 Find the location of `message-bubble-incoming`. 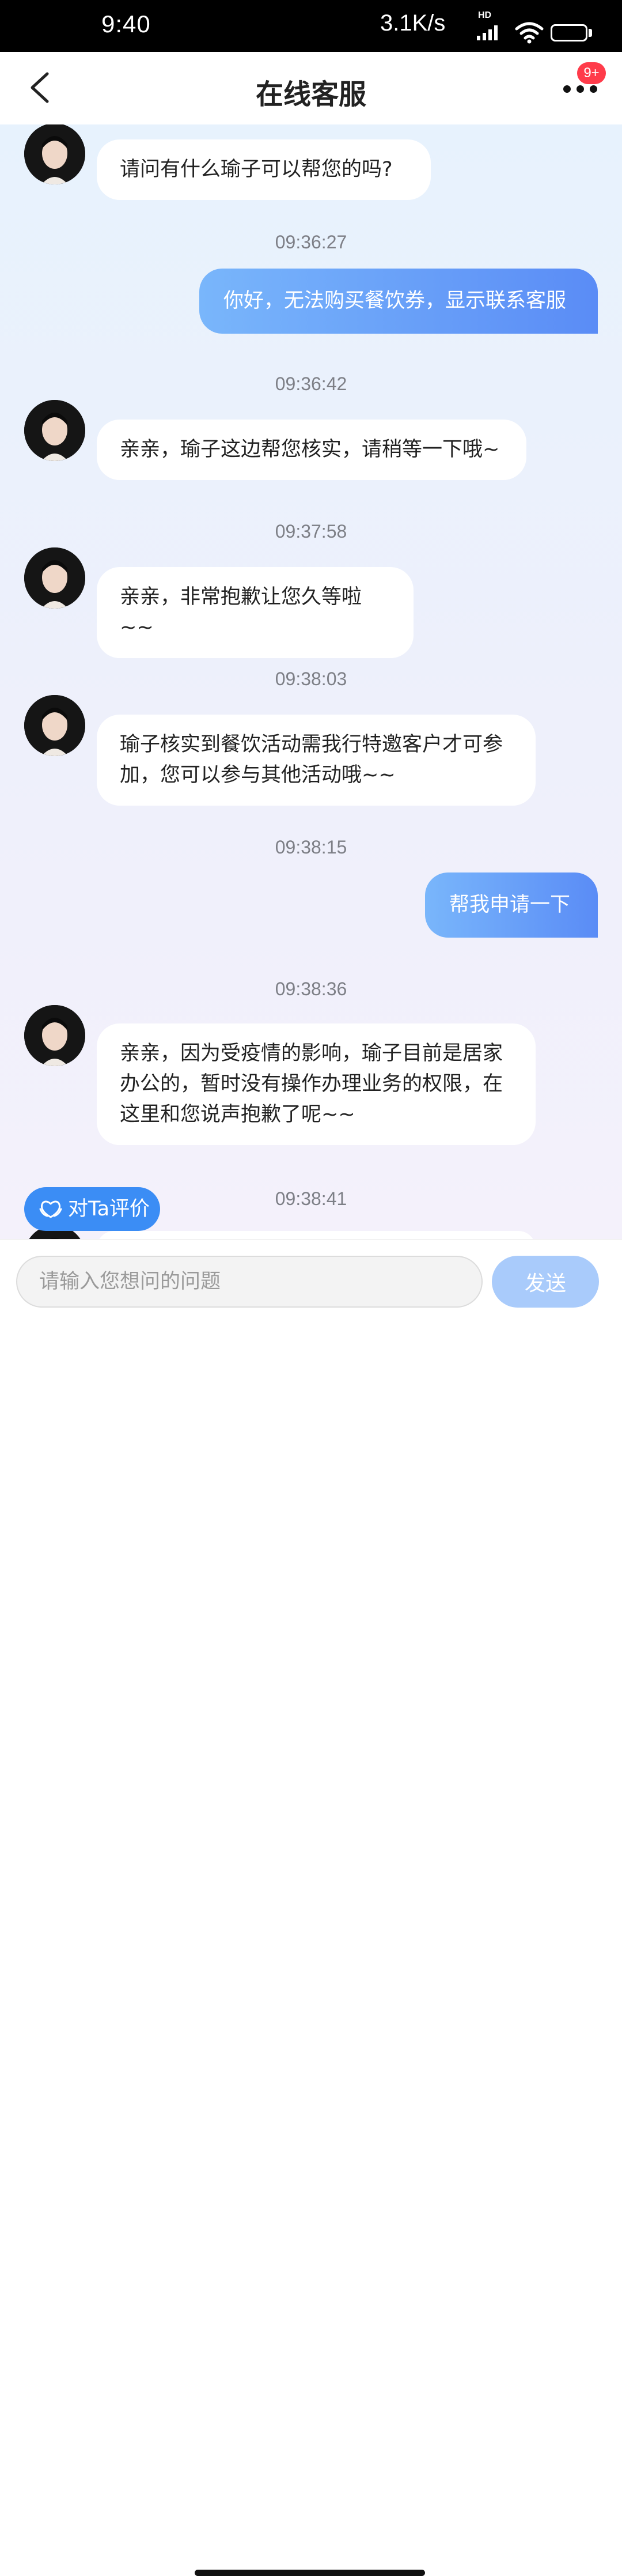

message-bubble-incoming is located at coordinates (316, 1235).